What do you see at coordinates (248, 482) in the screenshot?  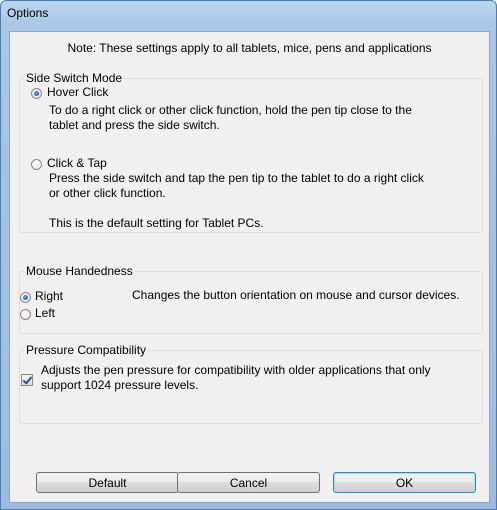 I see `cancel-button: Cancel` at bounding box center [248, 482].